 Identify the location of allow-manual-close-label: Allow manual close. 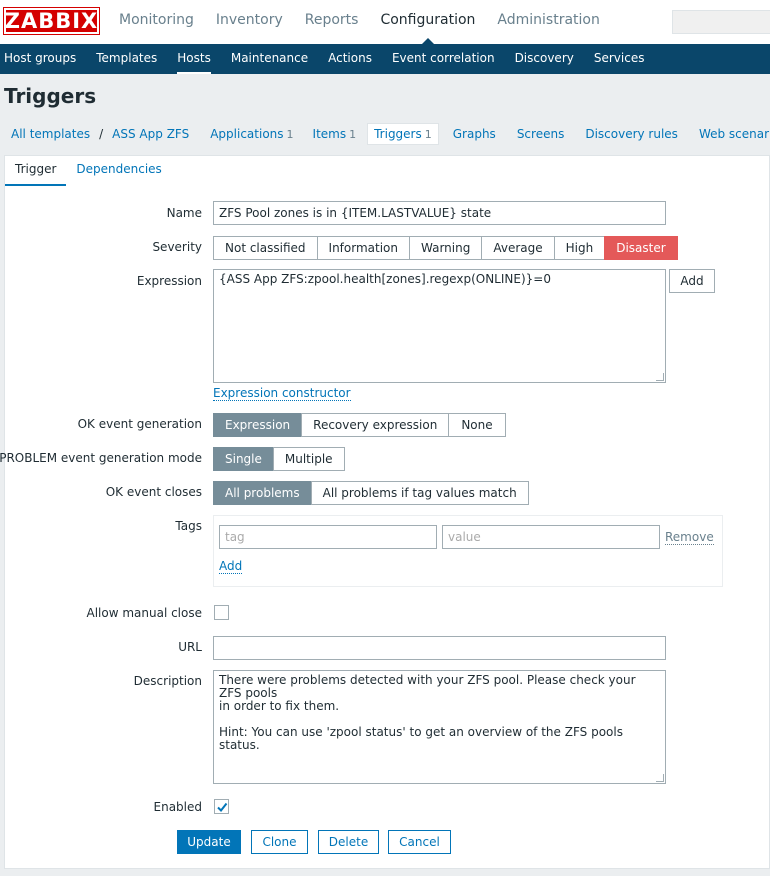
(144, 613).